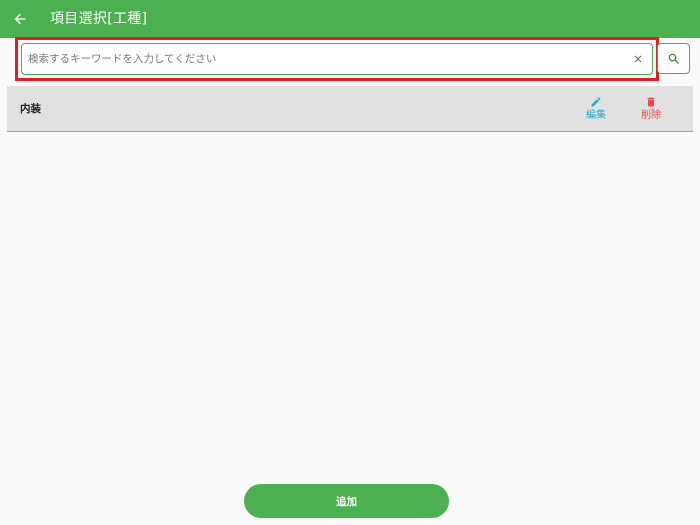 The width and height of the screenshot is (700, 525). I want to click on clear-search-button, so click(638, 59).